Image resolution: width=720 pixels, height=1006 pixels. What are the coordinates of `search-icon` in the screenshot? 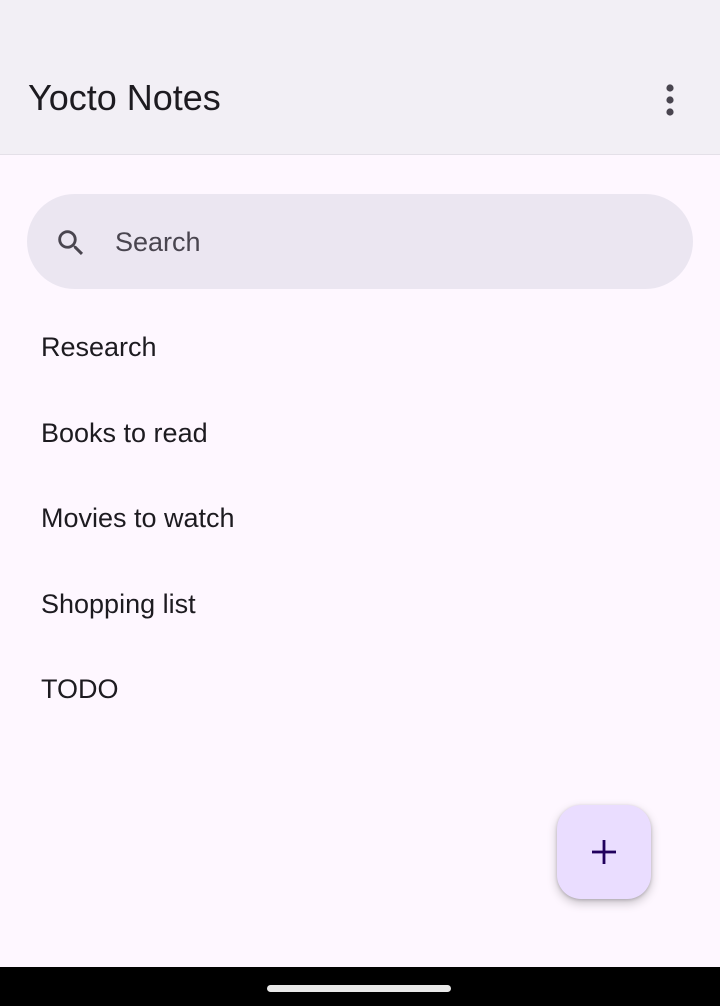 It's located at (71, 243).